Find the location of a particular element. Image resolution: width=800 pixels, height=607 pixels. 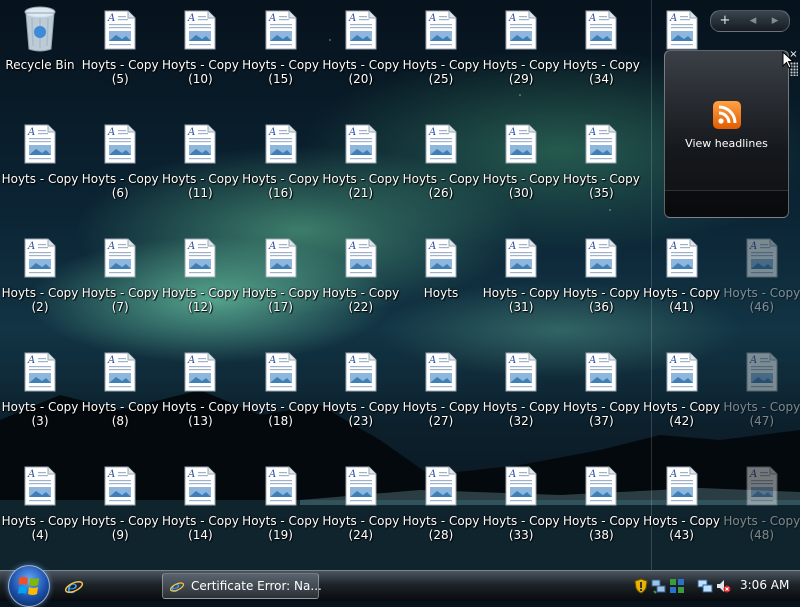

desktop-file-icon: A Hoyts - Copy (6) is located at coordinates (120, 159).